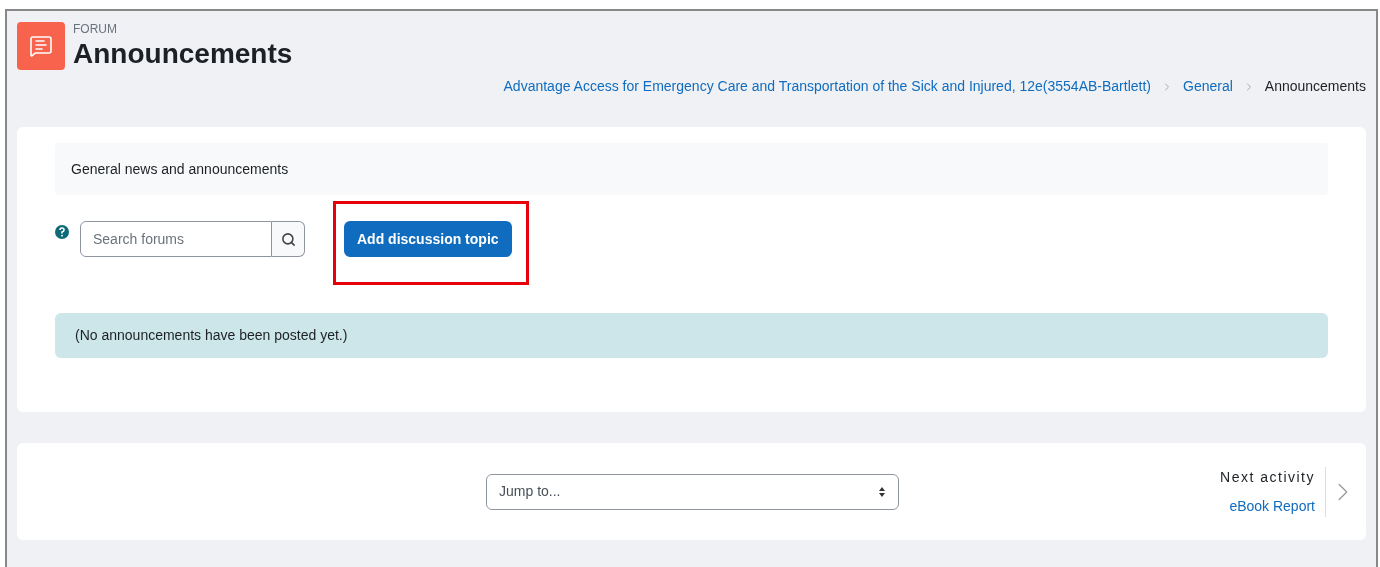 The height and width of the screenshot is (567, 1380). I want to click on page-title: Announcements, so click(183, 54).